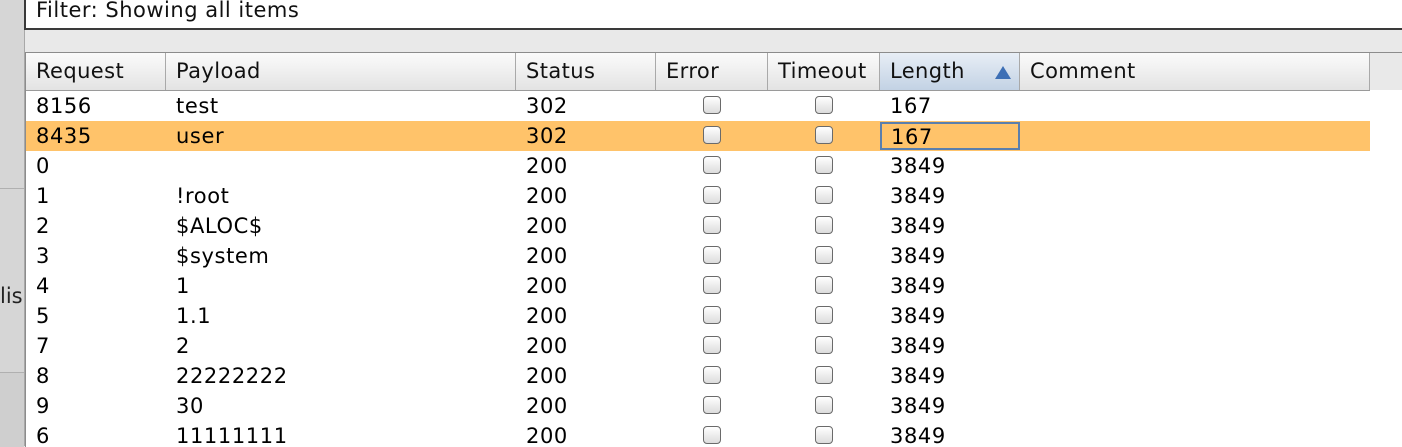 The width and height of the screenshot is (1402, 447). I want to click on payload-cell: test, so click(197, 106).